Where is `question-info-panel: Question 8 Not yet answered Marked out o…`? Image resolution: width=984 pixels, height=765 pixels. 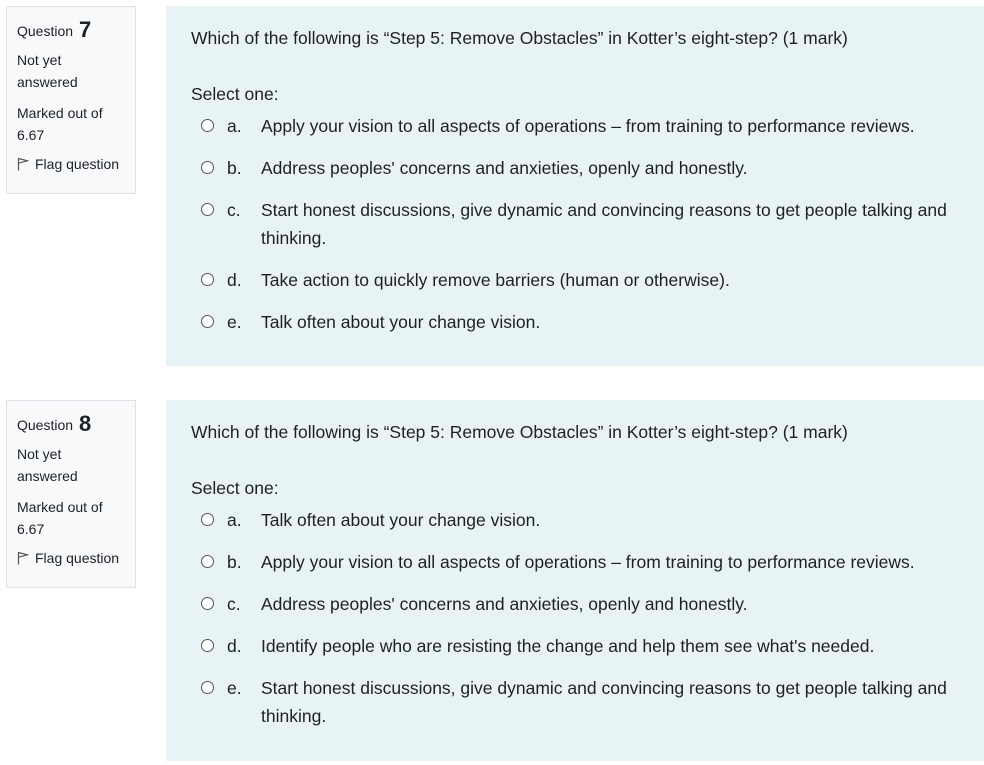 question-info-panel: Question 8 Not yet answered Marked out o… is located at coordinates (71, 494).